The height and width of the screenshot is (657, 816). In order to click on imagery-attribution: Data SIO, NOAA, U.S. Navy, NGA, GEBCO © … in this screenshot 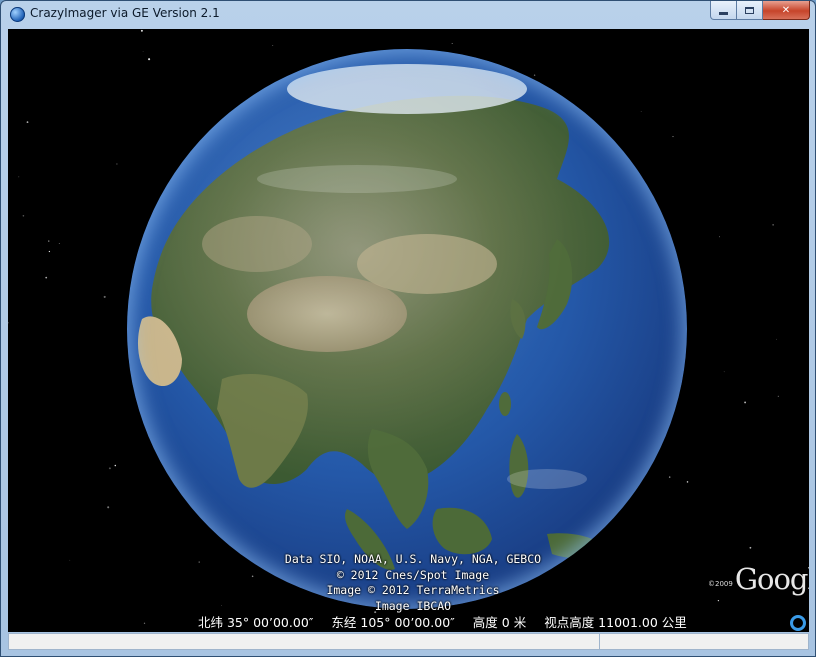, I will do `click(413, 583)`.